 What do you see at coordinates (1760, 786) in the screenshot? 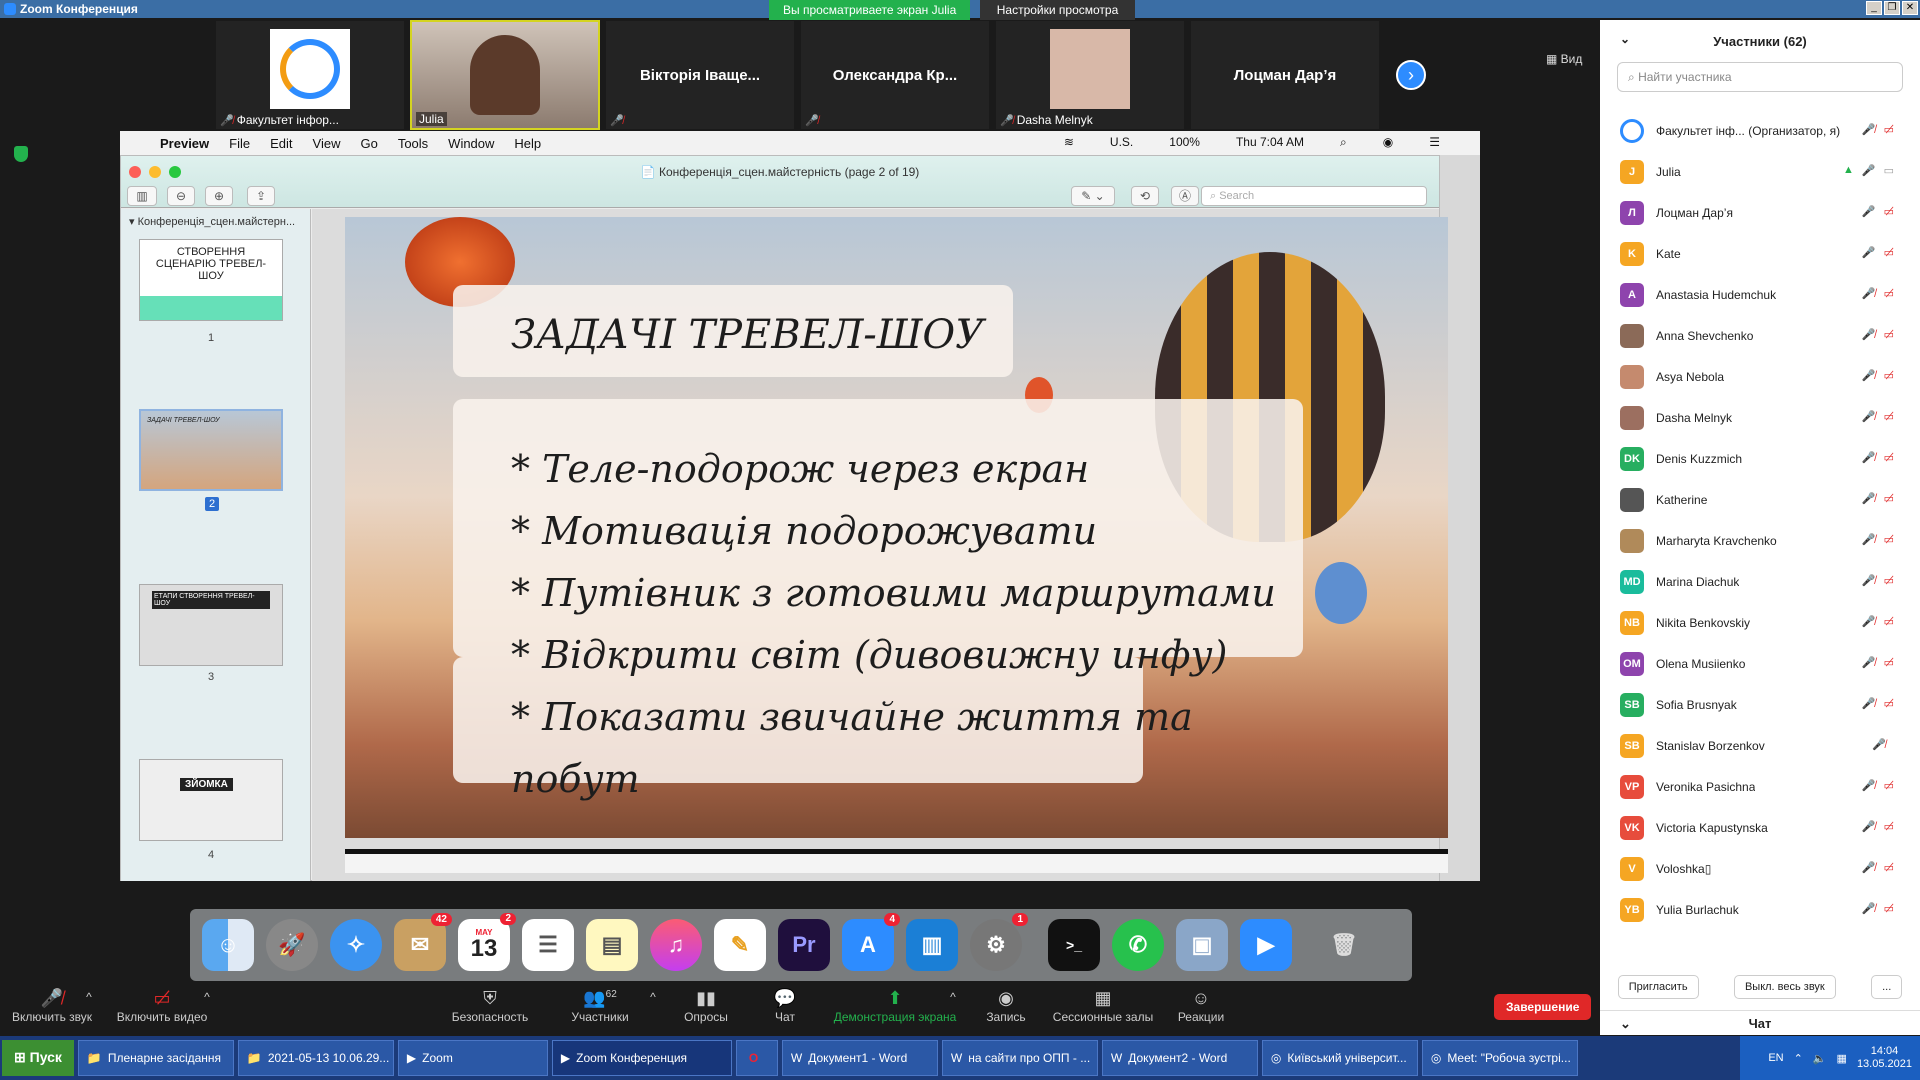
I see `participant-row: VP Veronika Pasichna 🎤̸ ▭̸` at bounding box center [1760, 786].